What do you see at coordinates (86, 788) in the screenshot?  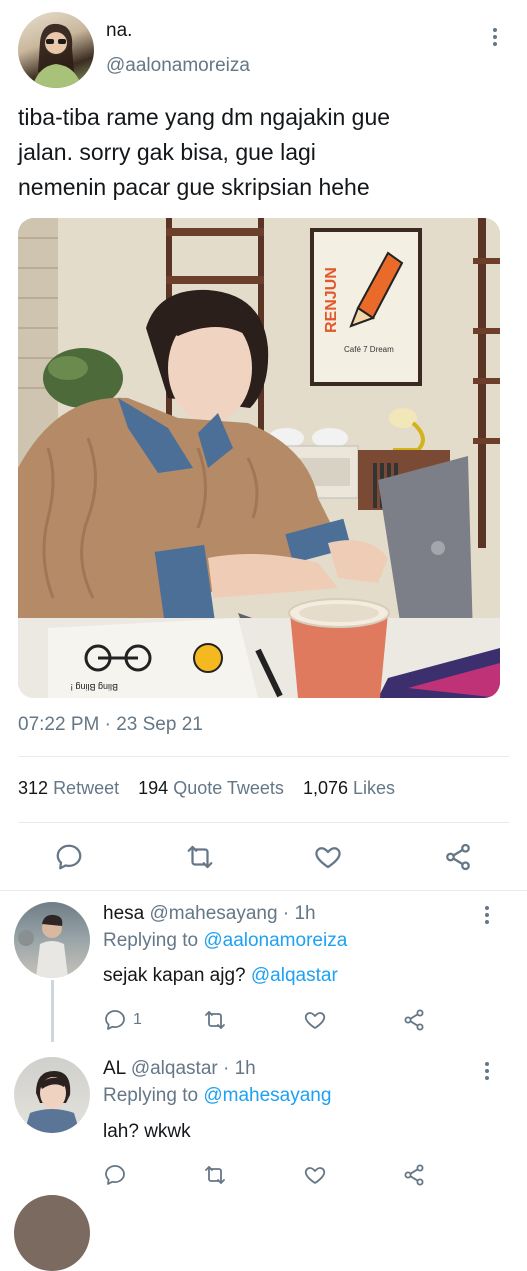 I see `retweets-label: Retweet` at bounding box center [86, 788].